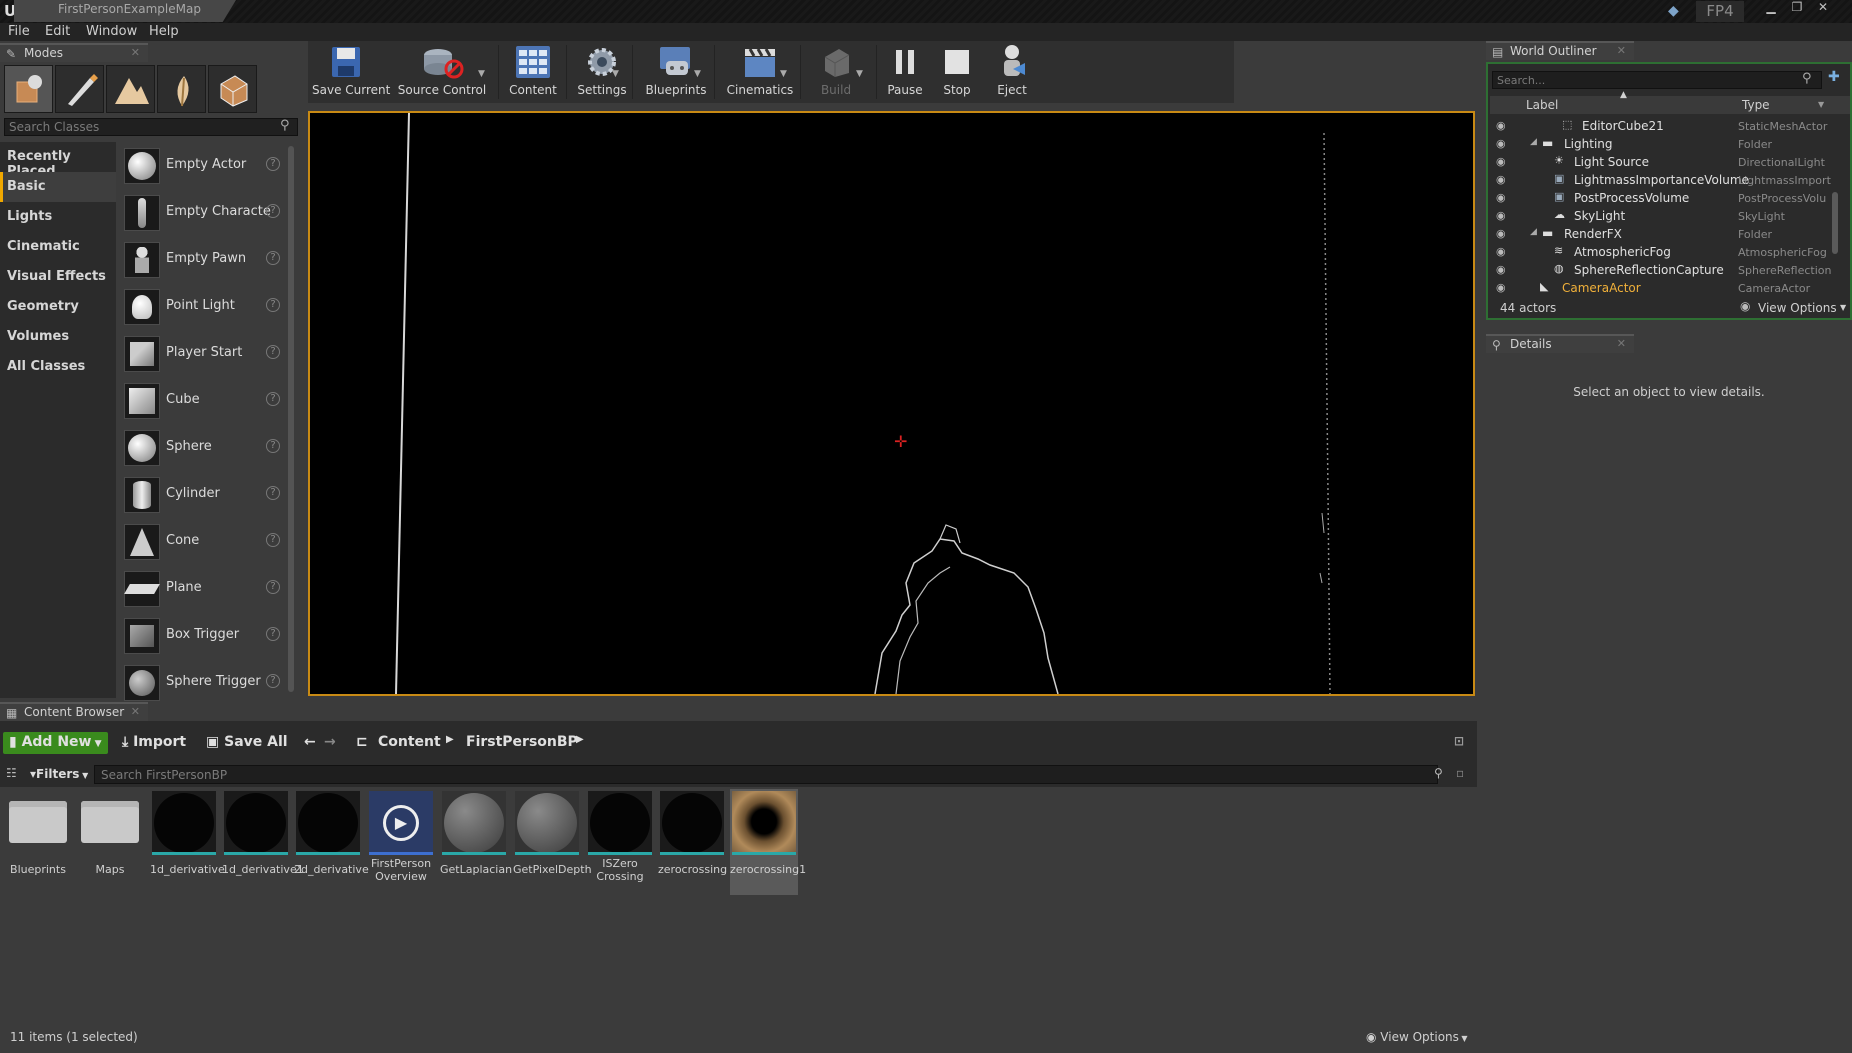 The image size is (1852, 1053). Describe the element at coordinates (110, 842) in the screenshot. I see `asset-folder-maps: Maps` at that location.